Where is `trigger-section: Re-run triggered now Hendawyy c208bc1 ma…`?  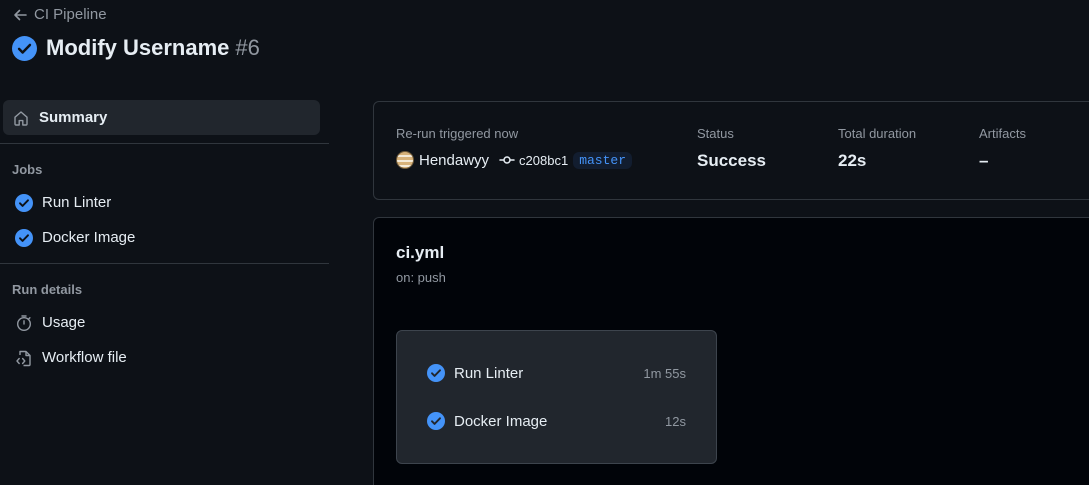 trigger-section: Re-run triggered now Hendawyy c208bc1 ma… is located at coordinates (514, 147).